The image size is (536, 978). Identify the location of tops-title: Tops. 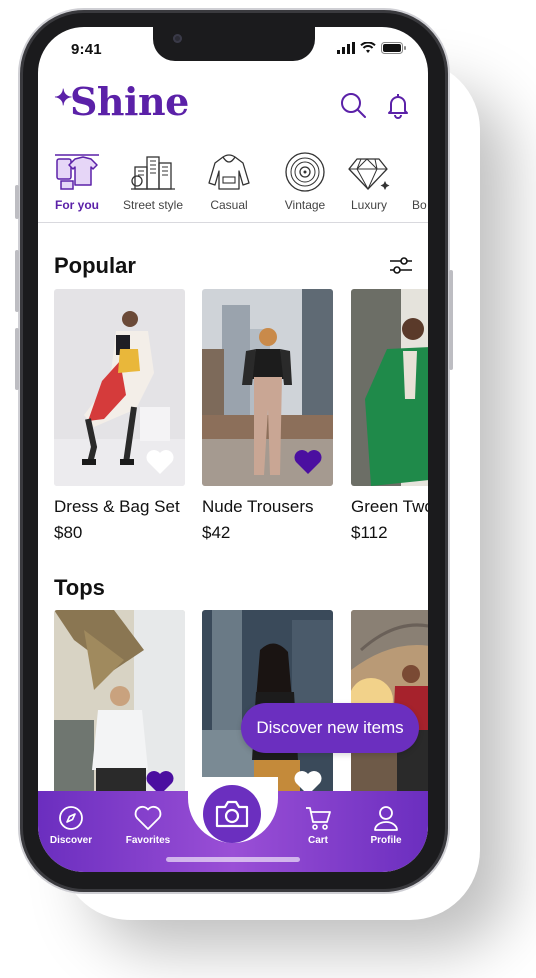
(79, 587).